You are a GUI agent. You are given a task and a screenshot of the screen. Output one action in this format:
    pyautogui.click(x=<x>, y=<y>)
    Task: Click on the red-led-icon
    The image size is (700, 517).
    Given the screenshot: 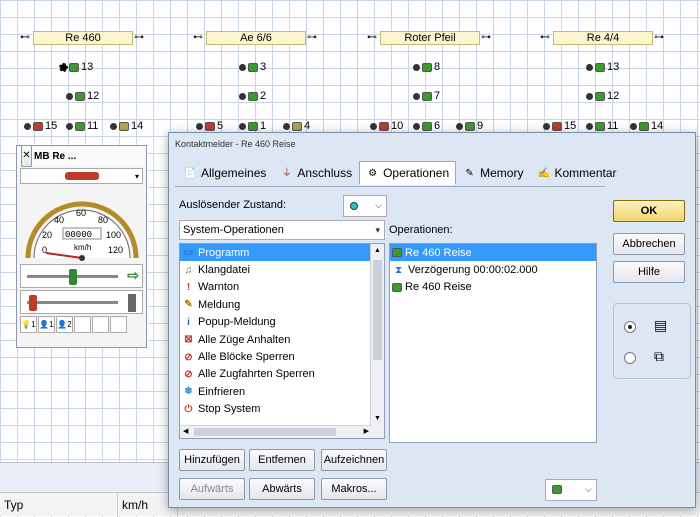 What is the action you would take?
    pyautogui.click(x=38, y=126)
    